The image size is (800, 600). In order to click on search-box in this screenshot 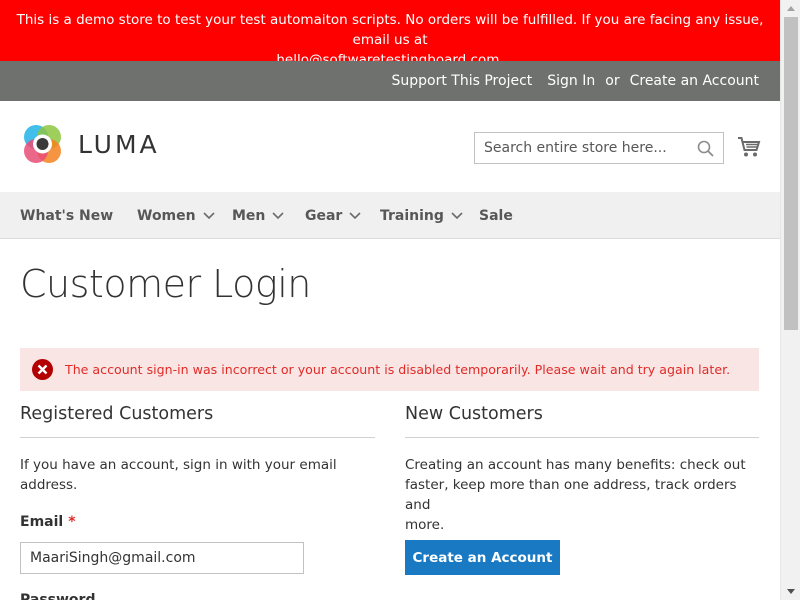, I will do `click(599, 148)`.